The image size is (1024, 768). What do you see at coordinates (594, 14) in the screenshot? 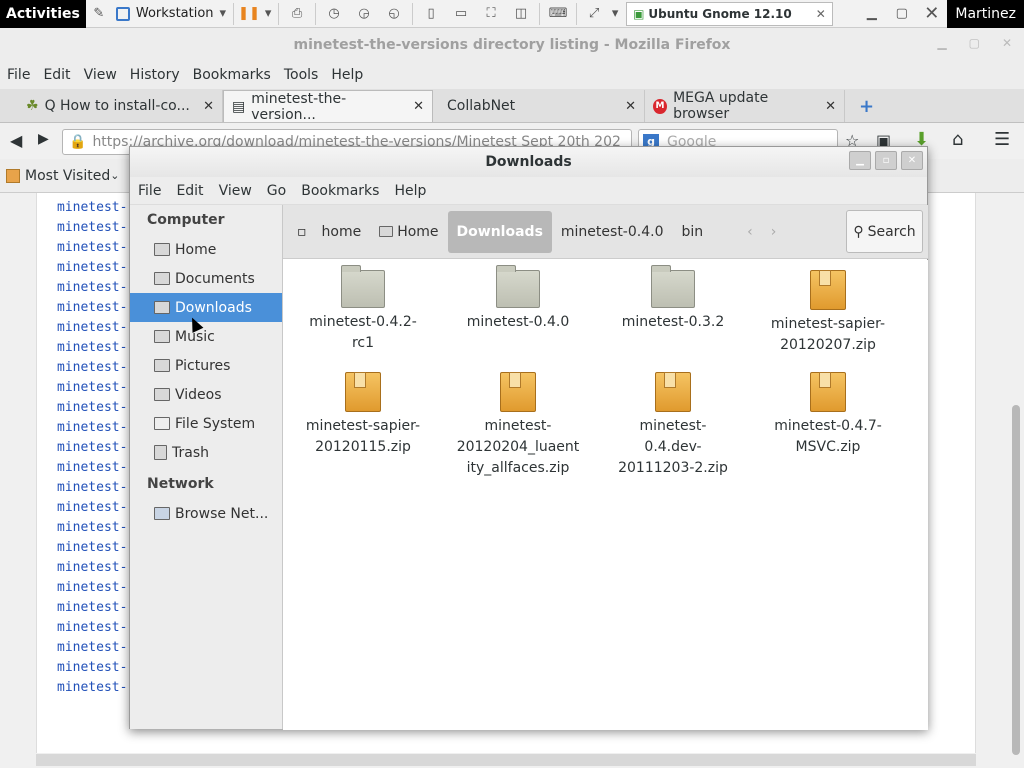
I see `stretch-icon: ⤢` at bounding box center [594, 14].